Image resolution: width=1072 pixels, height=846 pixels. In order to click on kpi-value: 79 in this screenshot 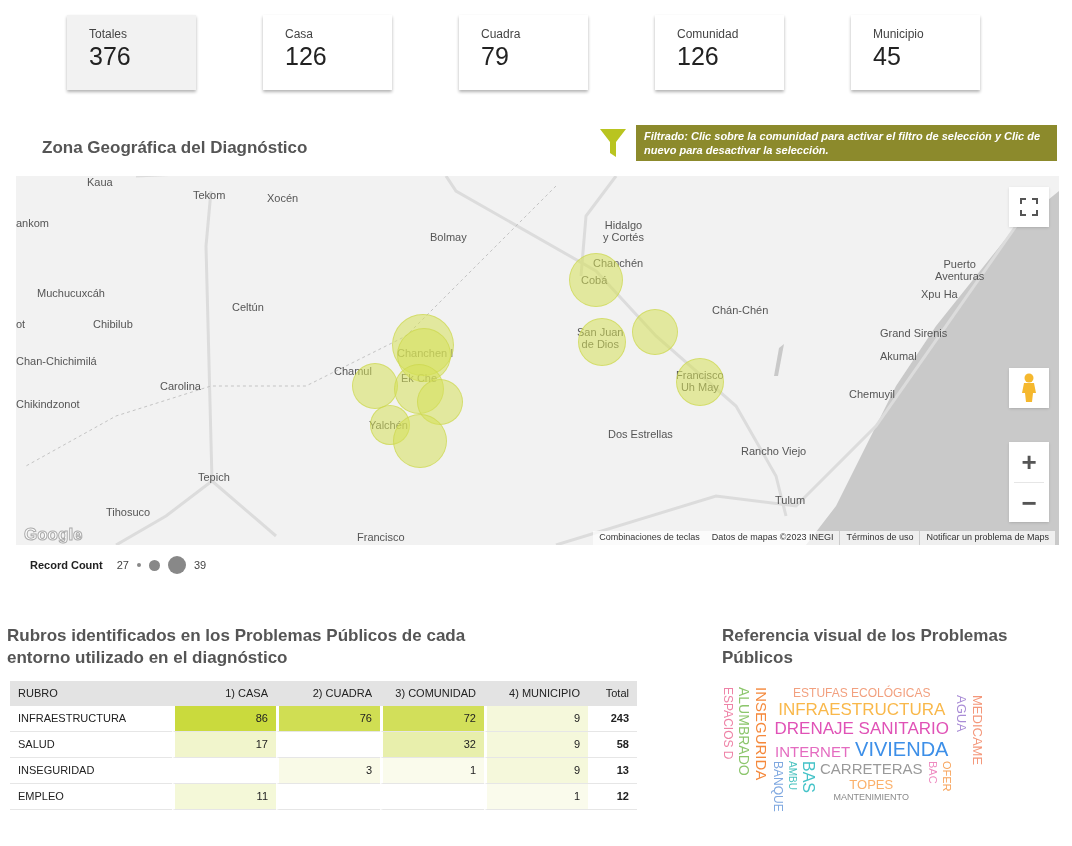, I will do `click(495, 56)`.